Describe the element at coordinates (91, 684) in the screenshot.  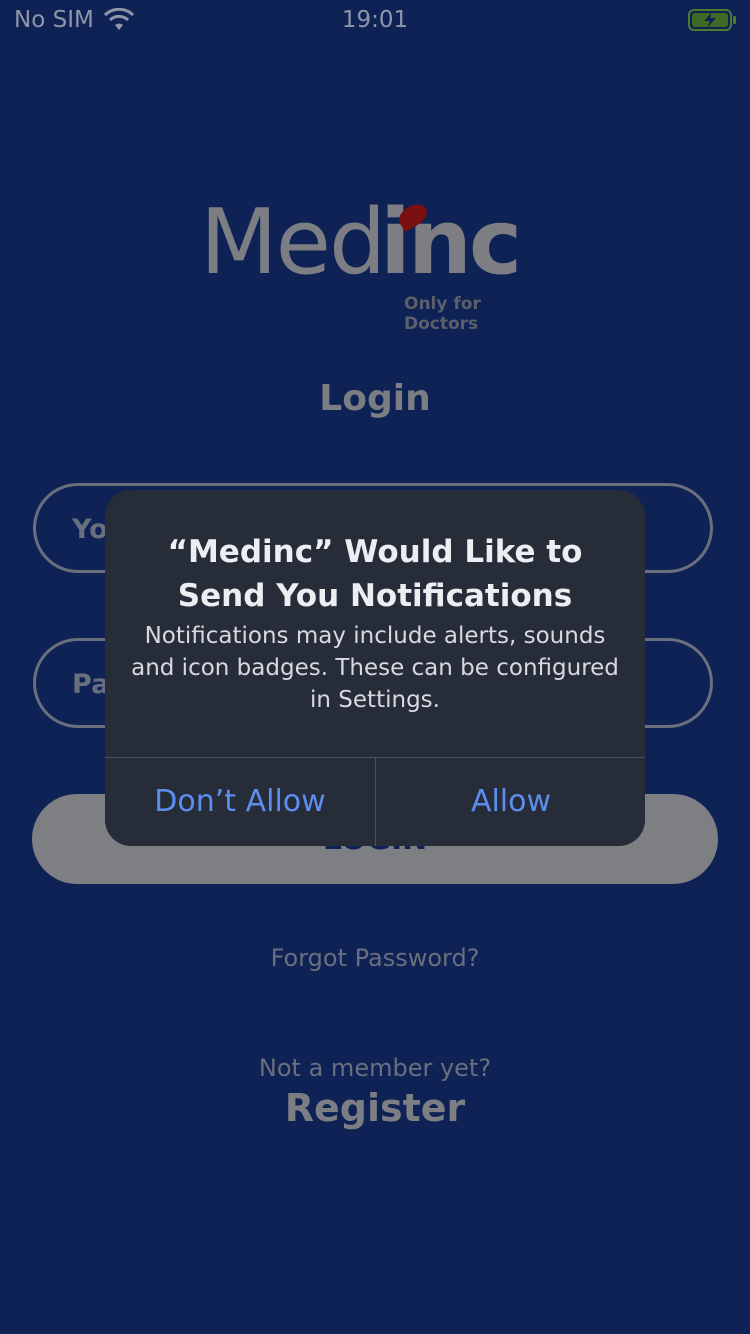
I see `password-placeholder: Pa` at that location.